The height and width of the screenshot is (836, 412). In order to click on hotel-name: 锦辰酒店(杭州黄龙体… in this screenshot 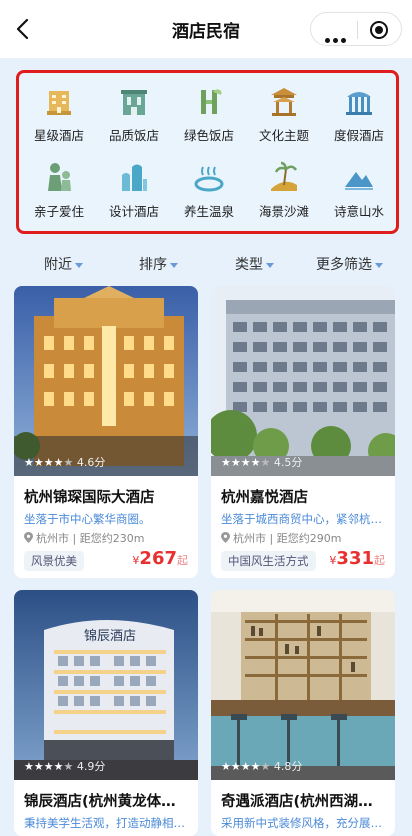, I will do `click(100, 802)`.